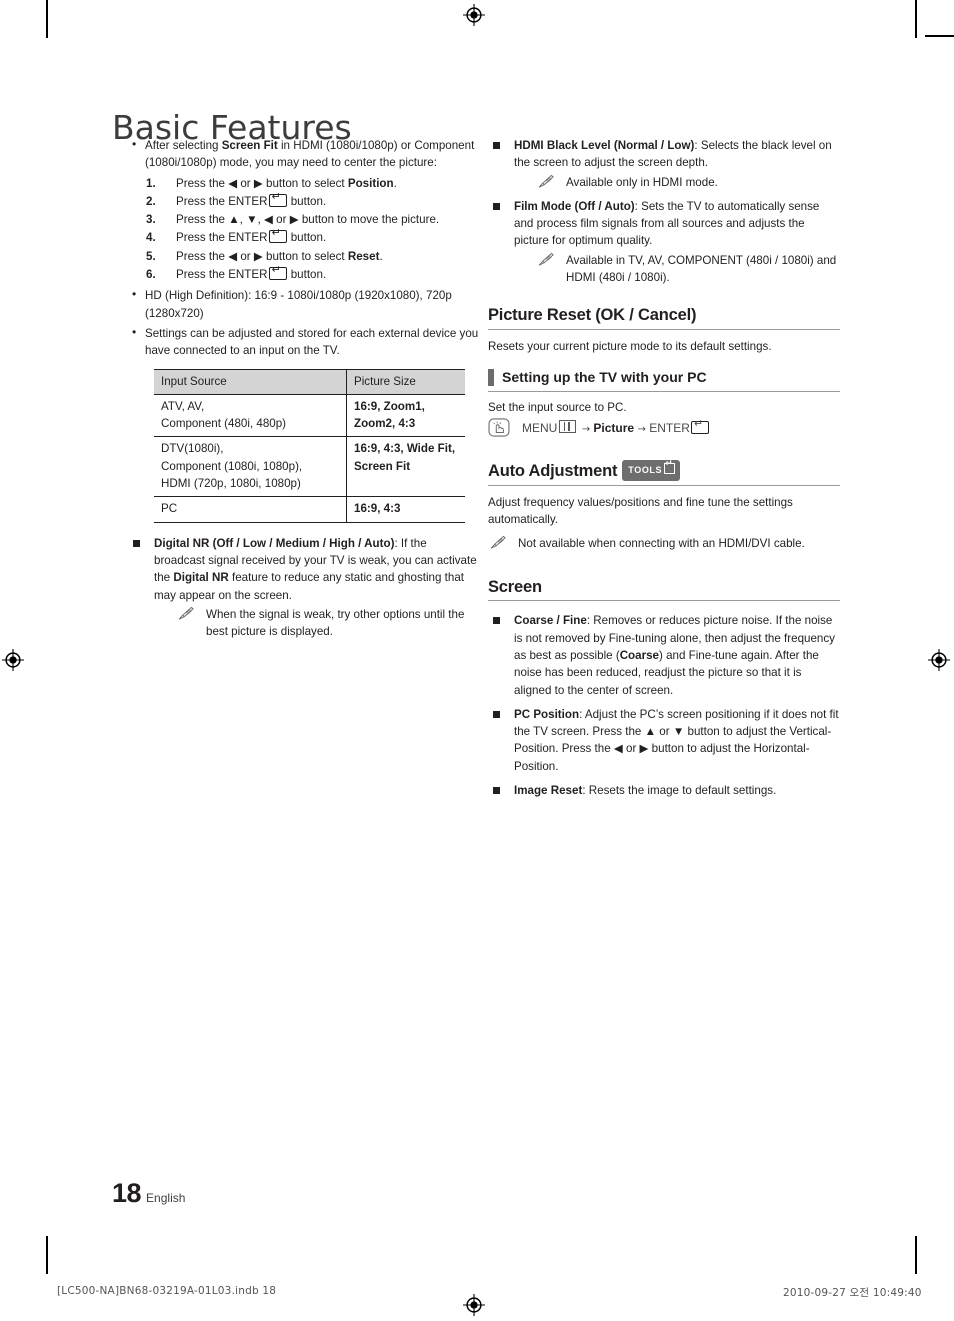  I want to click on menu-path: MENU → Picture → ENTER, so click(664, 427).